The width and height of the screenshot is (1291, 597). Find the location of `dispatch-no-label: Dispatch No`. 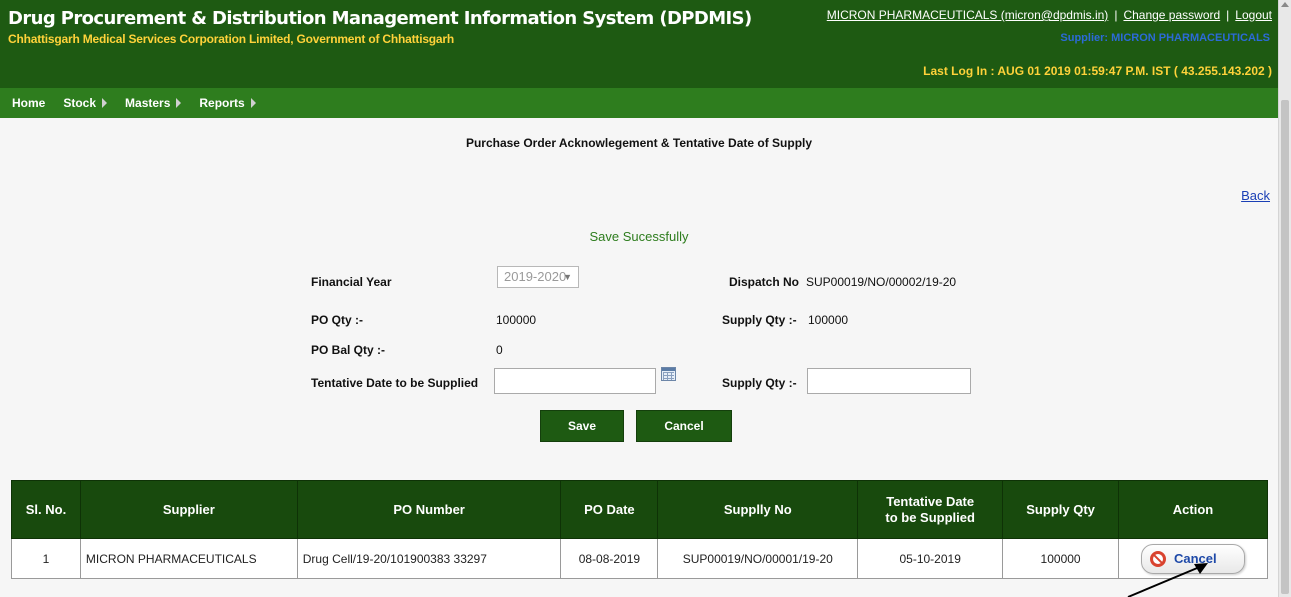

dispatch-no-label: Dispatch No is located at coordinates (764, 282).